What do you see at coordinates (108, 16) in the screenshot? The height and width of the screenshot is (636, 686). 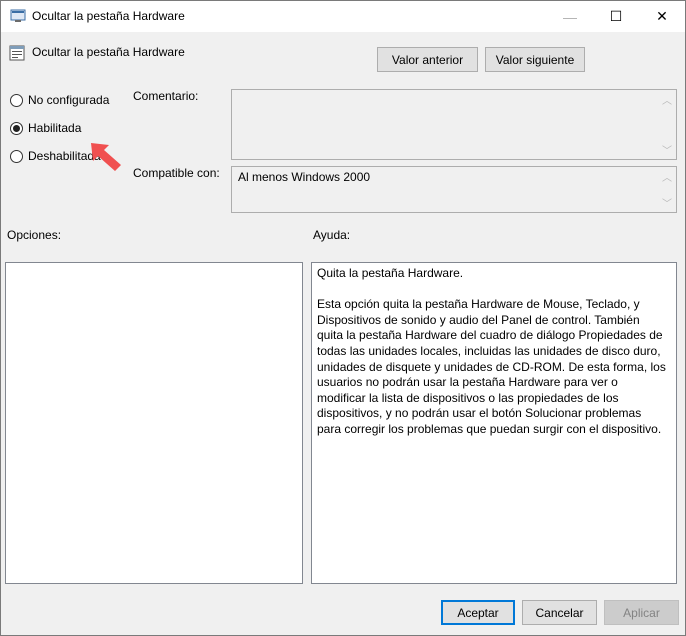 I see `window-title: Ocultar la pestaña Hardware` at bounding box center [108, 16].